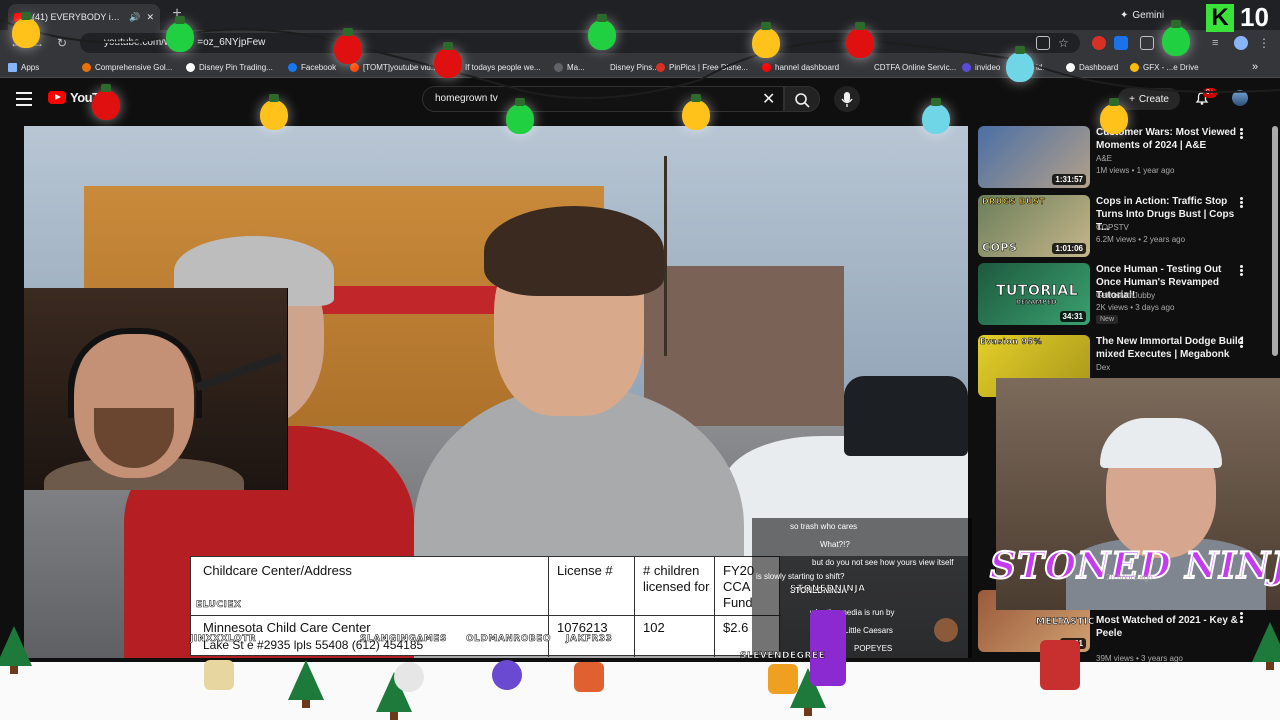 The image size is (1280, 720). Describe the element at coordinates (1153, 99) in the screenshot. I see `create-label: Create` at that location.